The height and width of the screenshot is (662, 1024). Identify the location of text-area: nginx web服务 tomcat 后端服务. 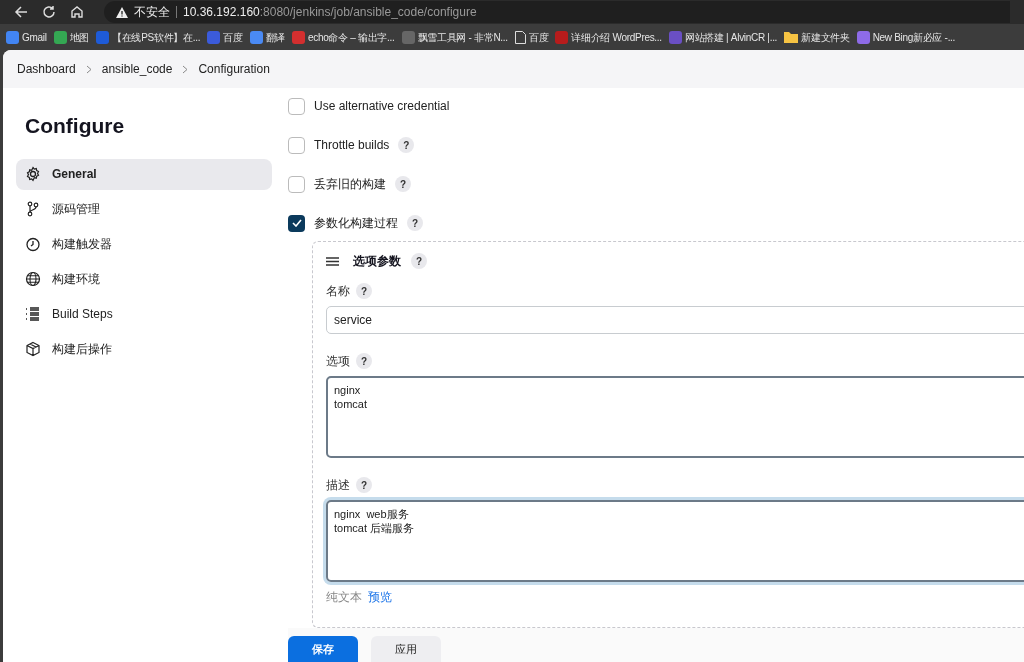
(675, 541).